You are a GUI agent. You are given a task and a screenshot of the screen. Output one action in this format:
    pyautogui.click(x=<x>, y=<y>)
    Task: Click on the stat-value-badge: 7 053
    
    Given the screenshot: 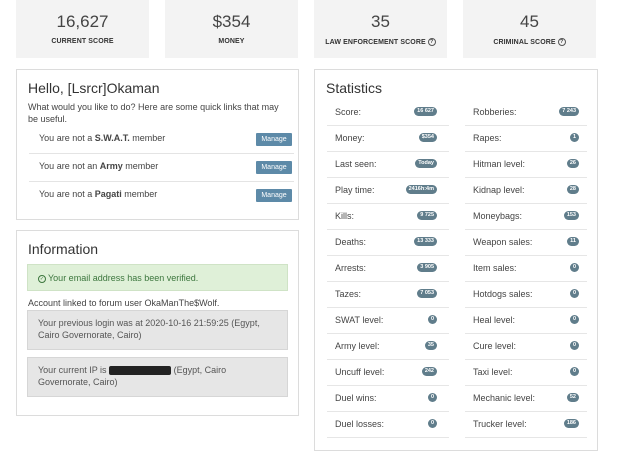 What is the action you would take?
    pyautogui.click(x=427, y=293)
    